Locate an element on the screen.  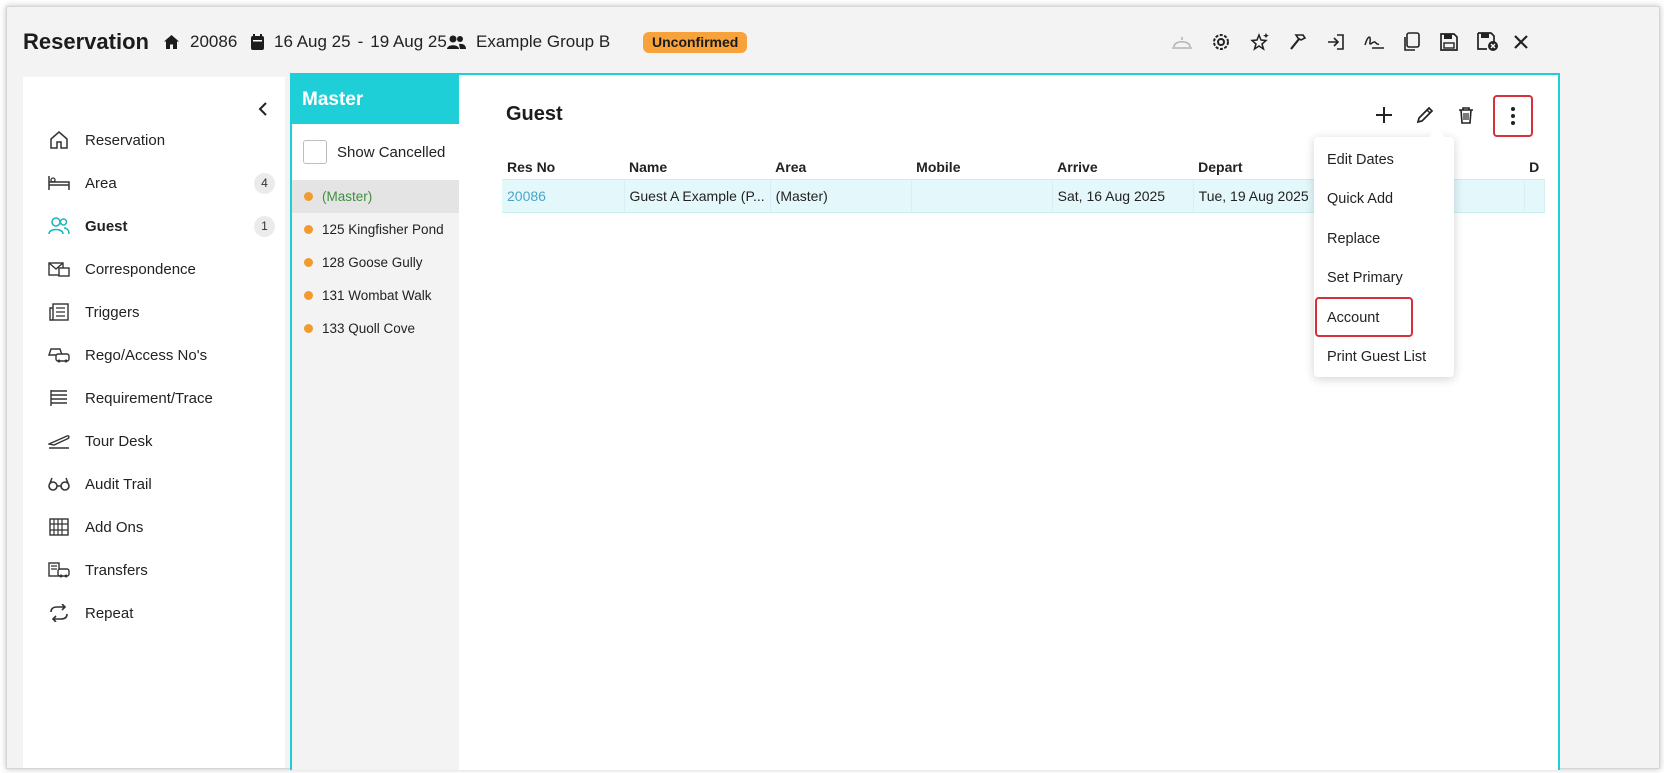
sidebar-item-area: Area 4 is located at coordinates (154, 183).